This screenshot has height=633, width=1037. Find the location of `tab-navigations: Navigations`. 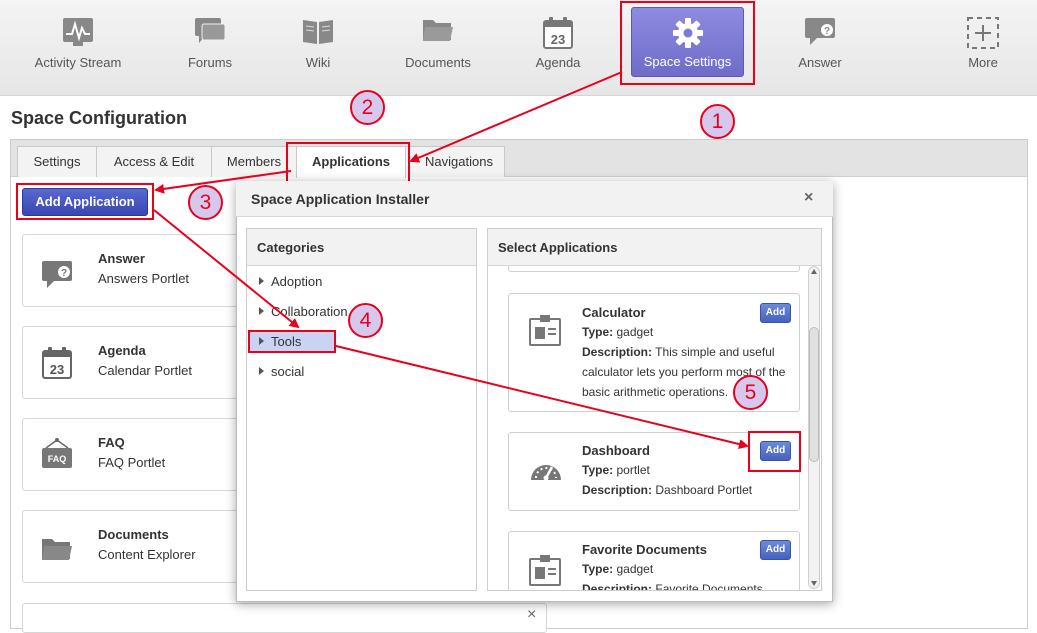

tab-navigations: Navigations is located at coordinates (455, 161).